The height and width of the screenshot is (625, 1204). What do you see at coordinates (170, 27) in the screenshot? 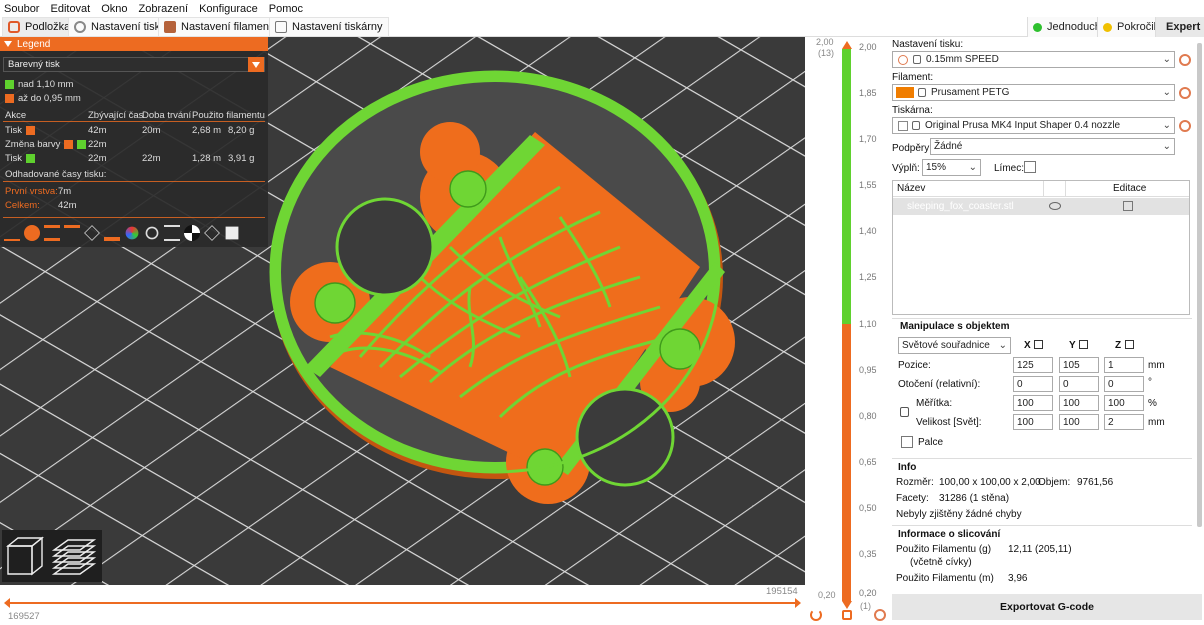
I see `filament-icon` at bounding box center [170, 27].